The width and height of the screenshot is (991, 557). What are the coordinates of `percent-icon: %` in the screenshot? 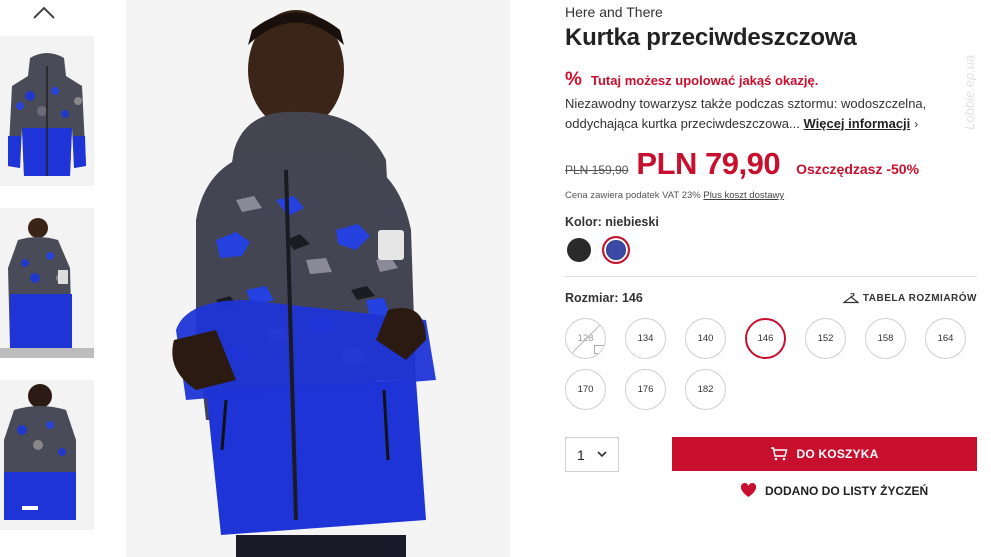 It's located at (573, 79).